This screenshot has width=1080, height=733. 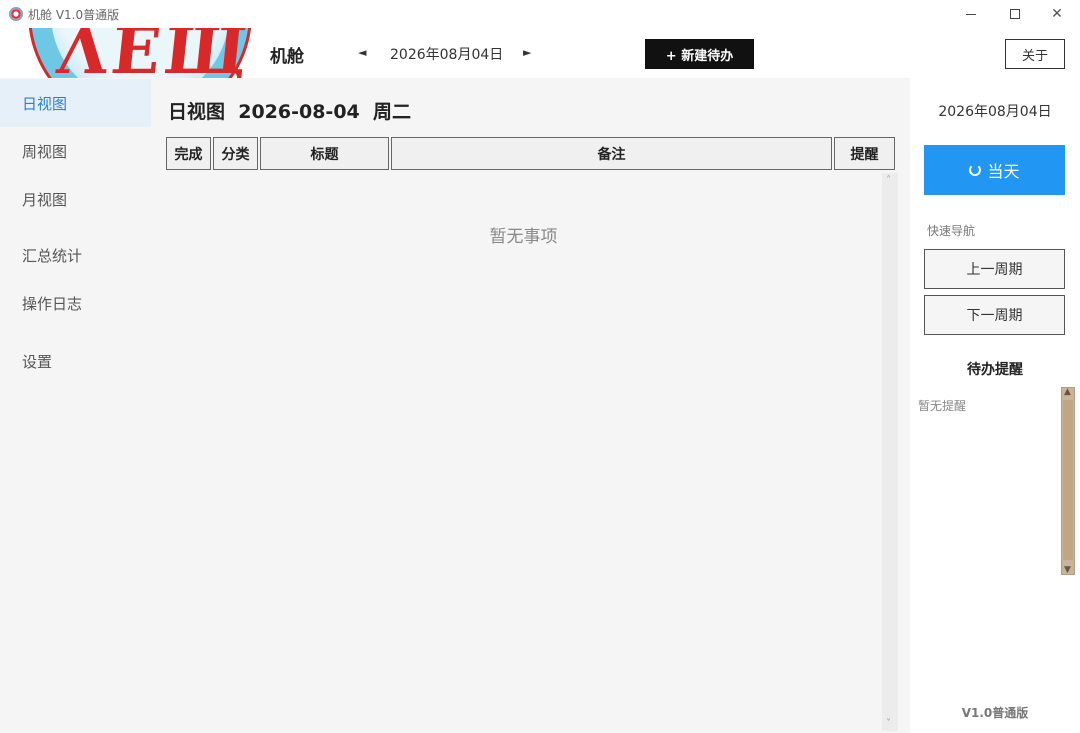 What do you see at coordinates (888, 723) in the screenshot?
I see `scroll-down-icon: ˅` at bounding box center [888, 723].